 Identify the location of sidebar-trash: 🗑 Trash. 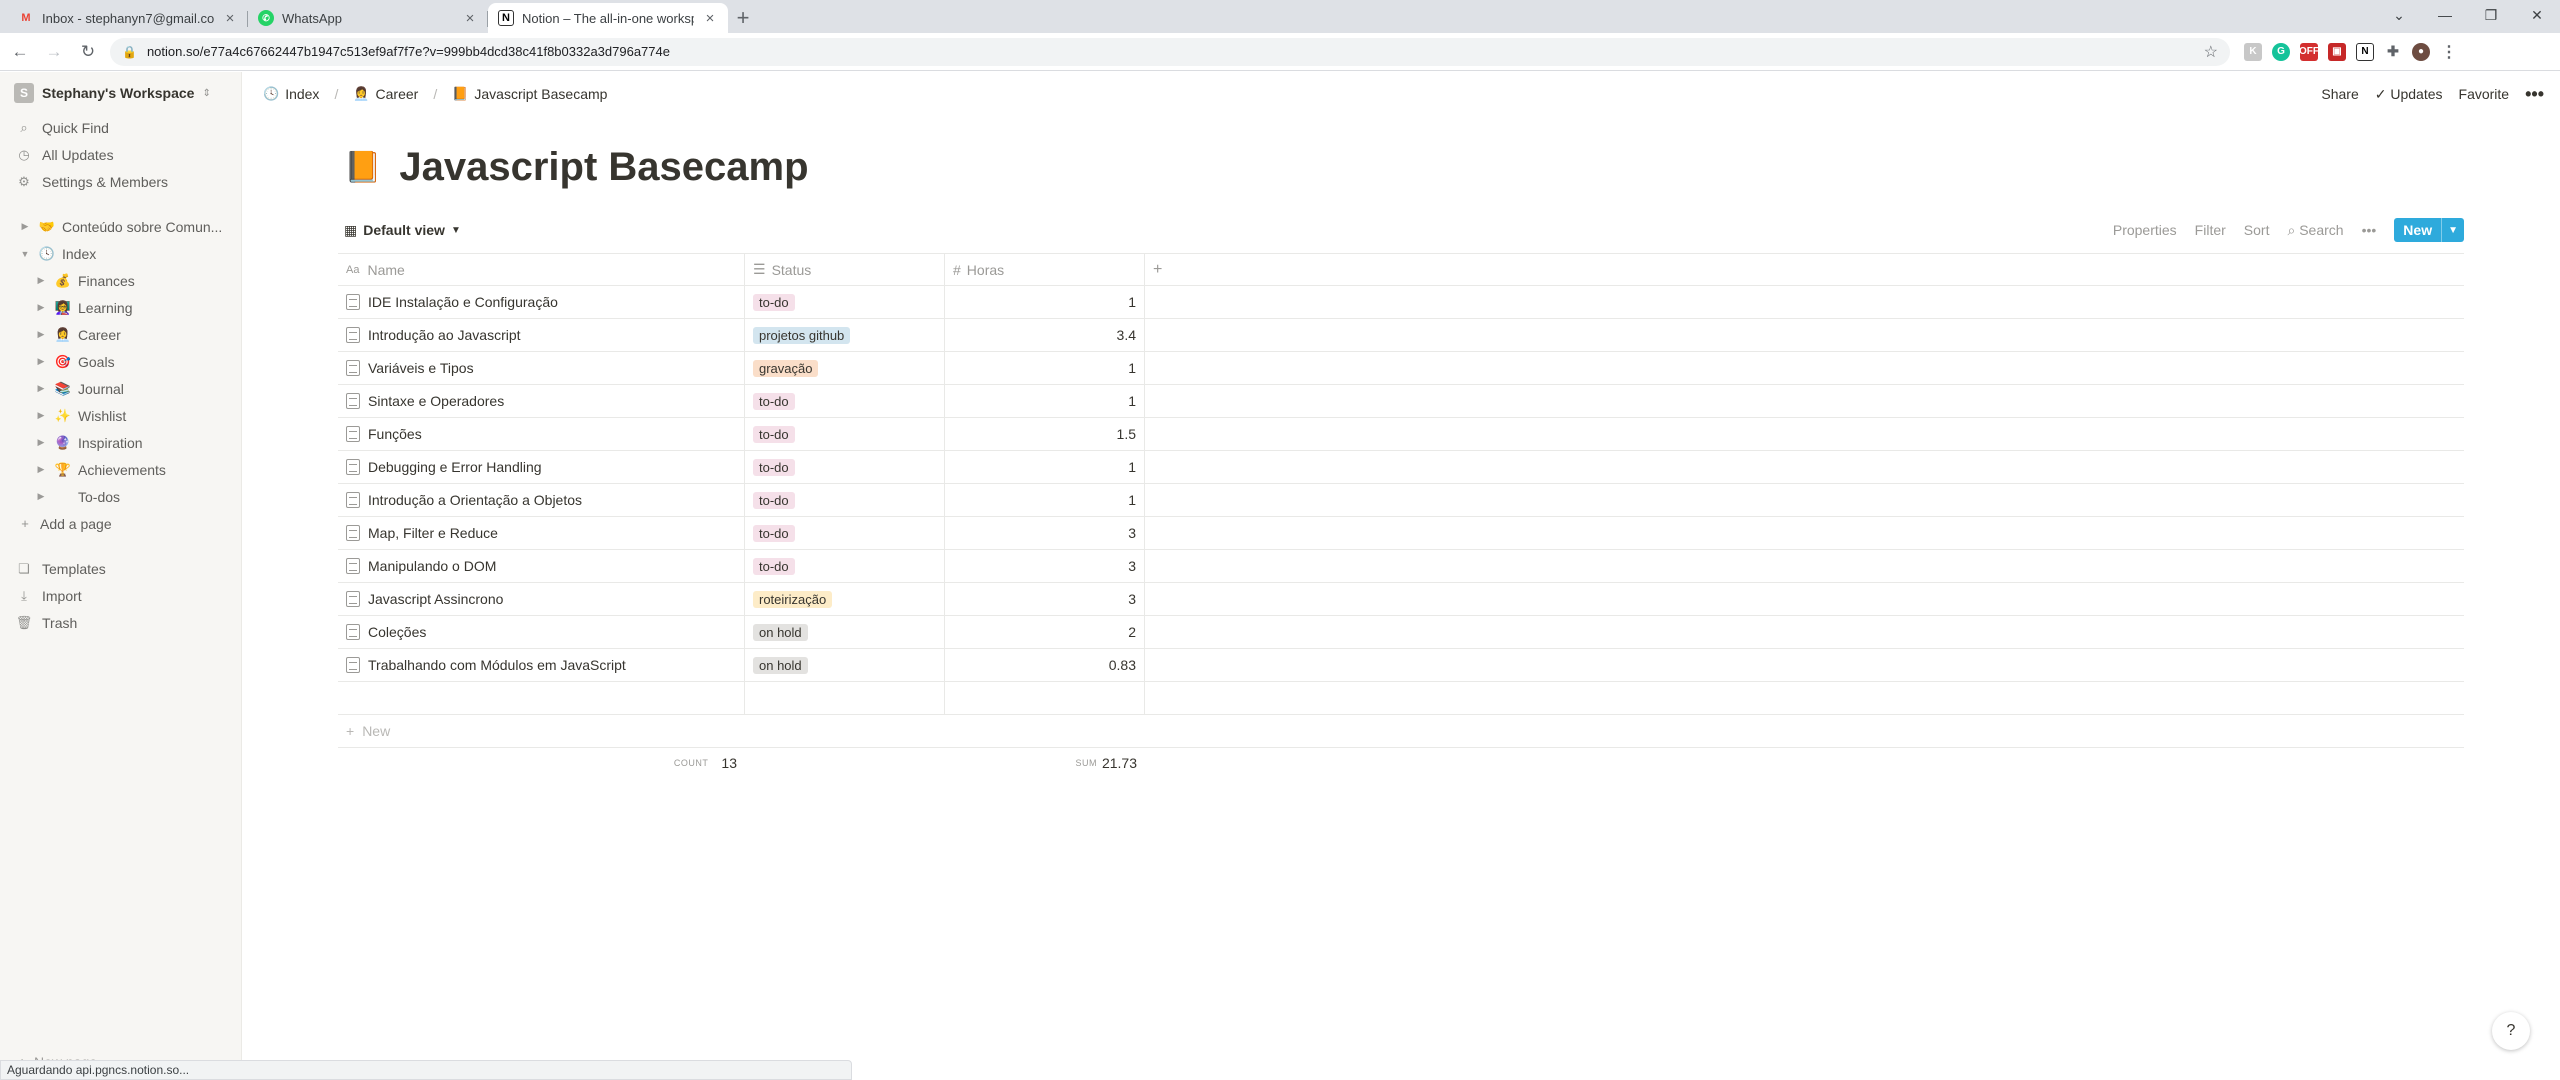
(120, 622).